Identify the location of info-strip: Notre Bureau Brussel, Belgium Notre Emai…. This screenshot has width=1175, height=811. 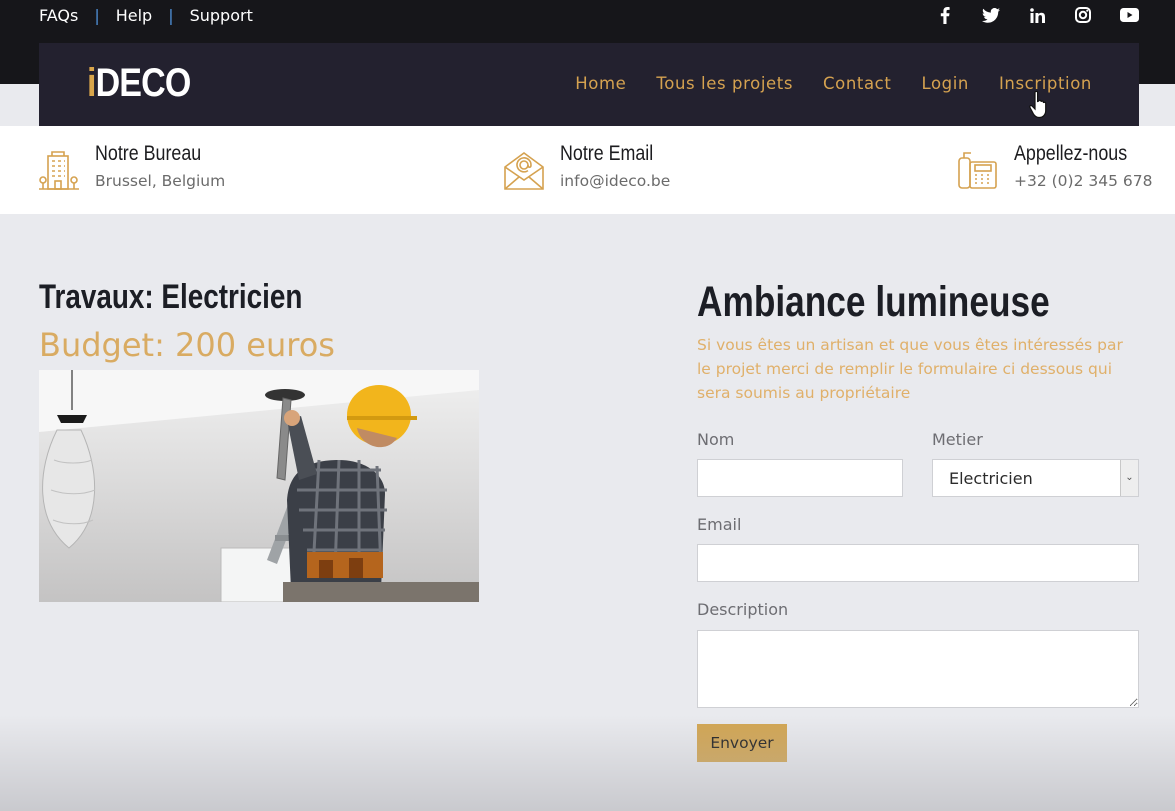
(587, 170).